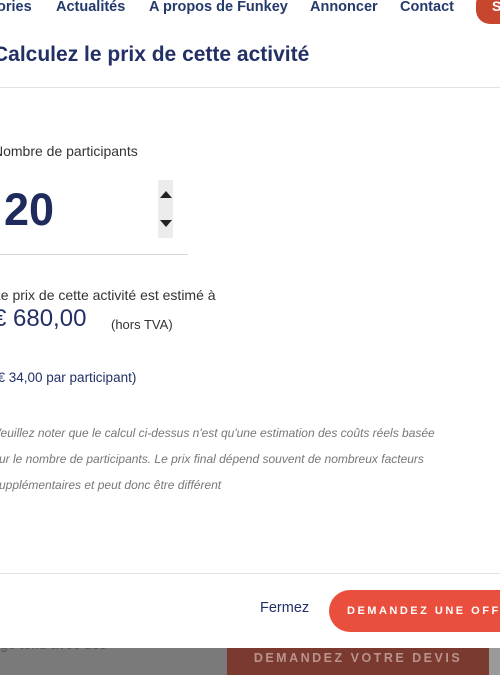  I want to click on per-participant-price: (€ 34,00 par participant), so click(68, 377).